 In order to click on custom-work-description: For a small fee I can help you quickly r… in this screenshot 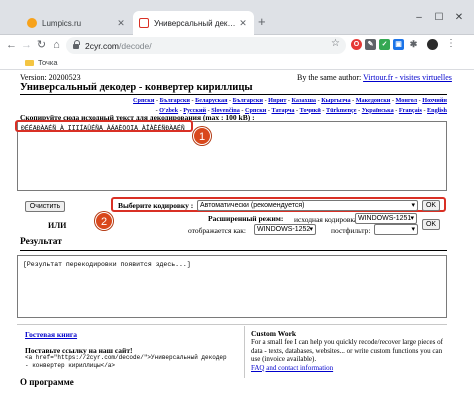, I will do `click(347, 350)`.